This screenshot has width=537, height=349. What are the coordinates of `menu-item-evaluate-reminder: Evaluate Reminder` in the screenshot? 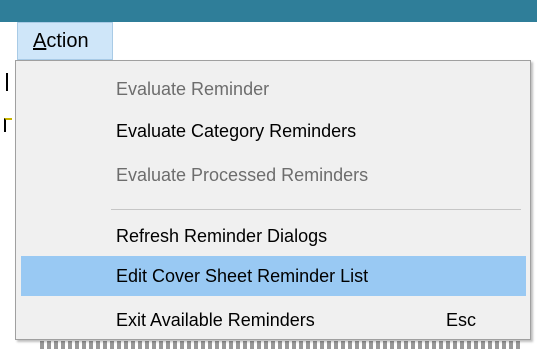 It's located at (273, 89).